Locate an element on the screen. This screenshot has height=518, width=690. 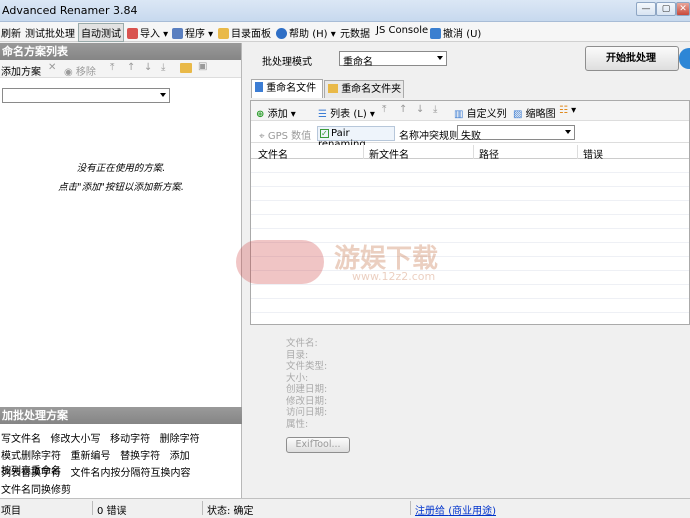
methods-header: 命名方案列表 is located at coordinates (120, 51).